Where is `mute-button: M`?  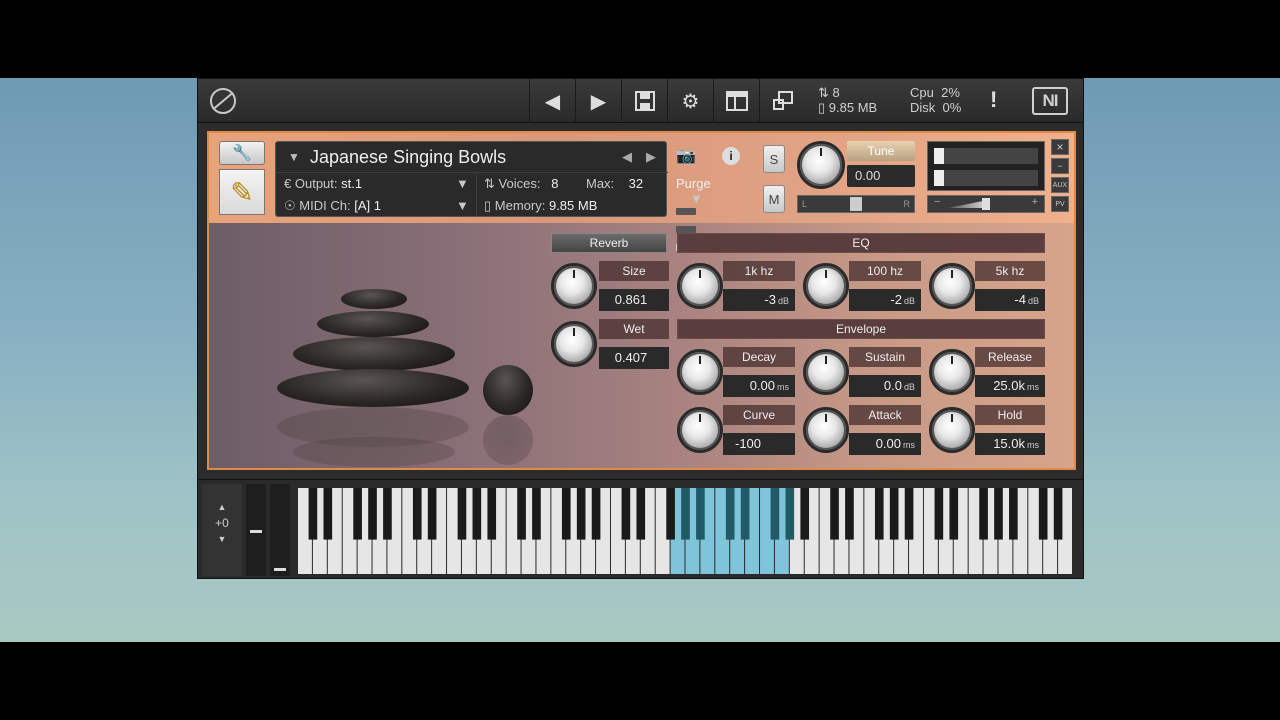
mute-button: M is located at coordinates (774, 199).